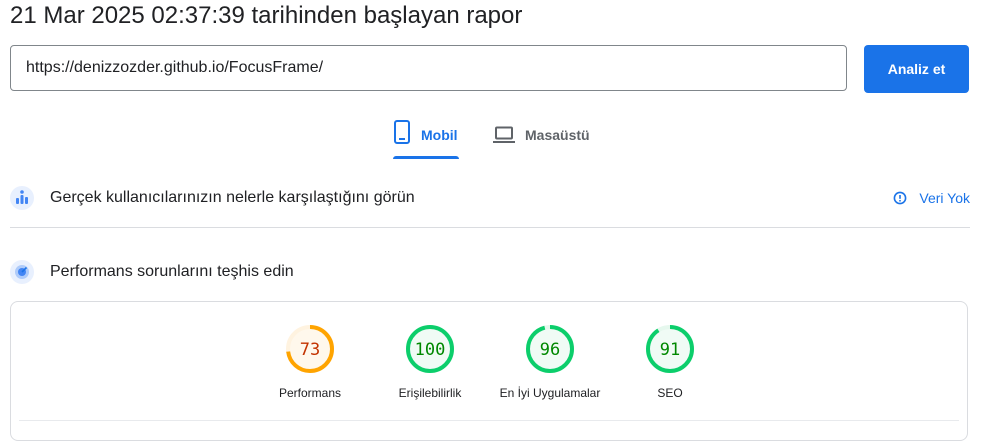 The width and height of the screenshot is (989, 441). I want to click on score-gauge-ring: 96, so click(550, 349).